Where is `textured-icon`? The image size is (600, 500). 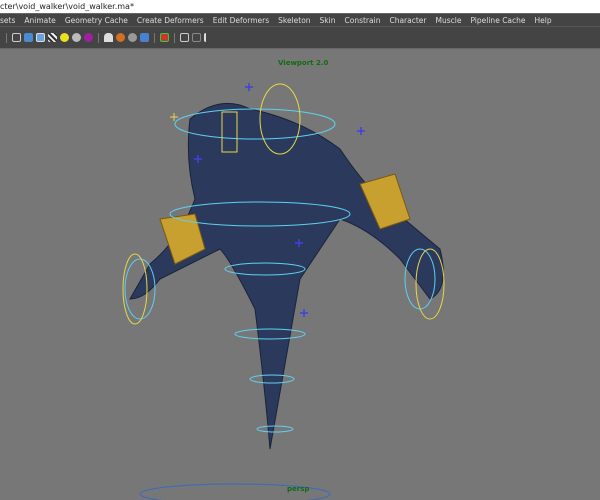
textured-icon is located at coordinates (52, 37).